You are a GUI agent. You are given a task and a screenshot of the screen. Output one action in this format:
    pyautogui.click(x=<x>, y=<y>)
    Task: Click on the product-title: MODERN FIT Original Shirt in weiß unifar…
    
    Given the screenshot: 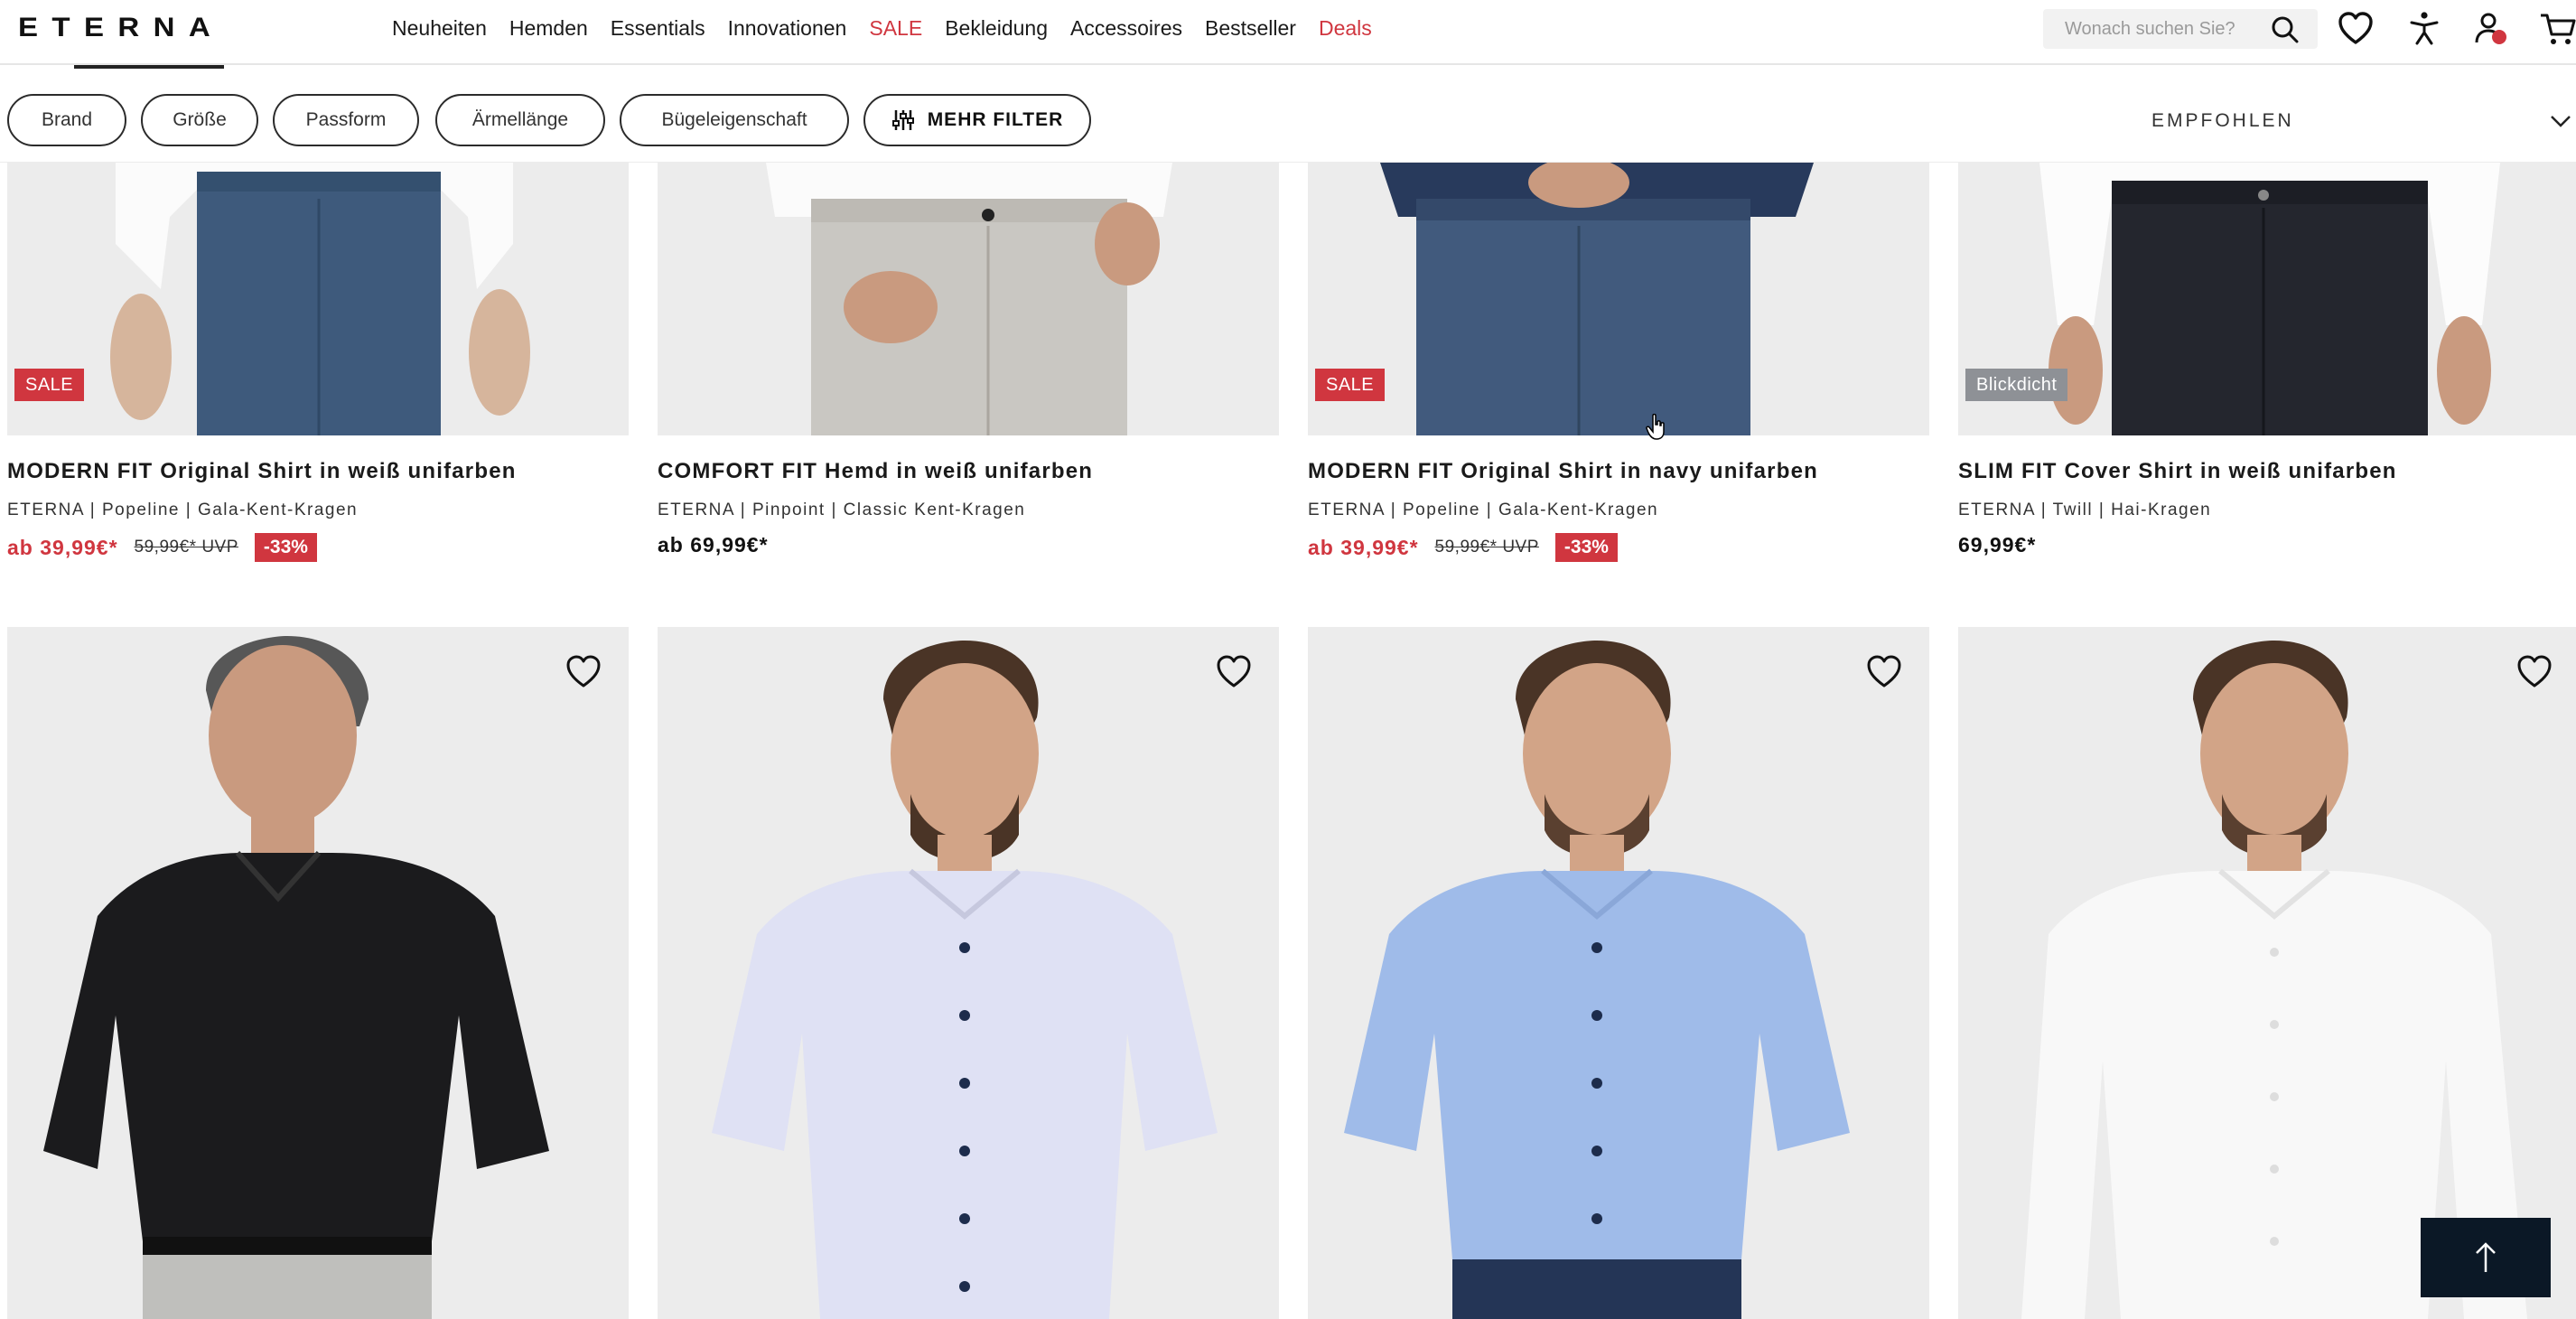 What is the action you would take?
    pyautogui.click(x=262, y=471)
    